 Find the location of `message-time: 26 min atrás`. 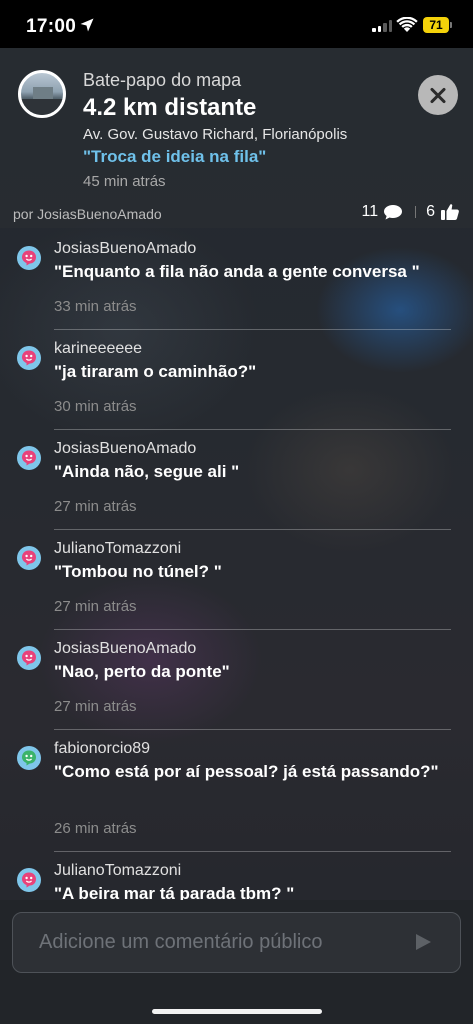

message-time: 26 min atrás is located at coordinates (95, 828).